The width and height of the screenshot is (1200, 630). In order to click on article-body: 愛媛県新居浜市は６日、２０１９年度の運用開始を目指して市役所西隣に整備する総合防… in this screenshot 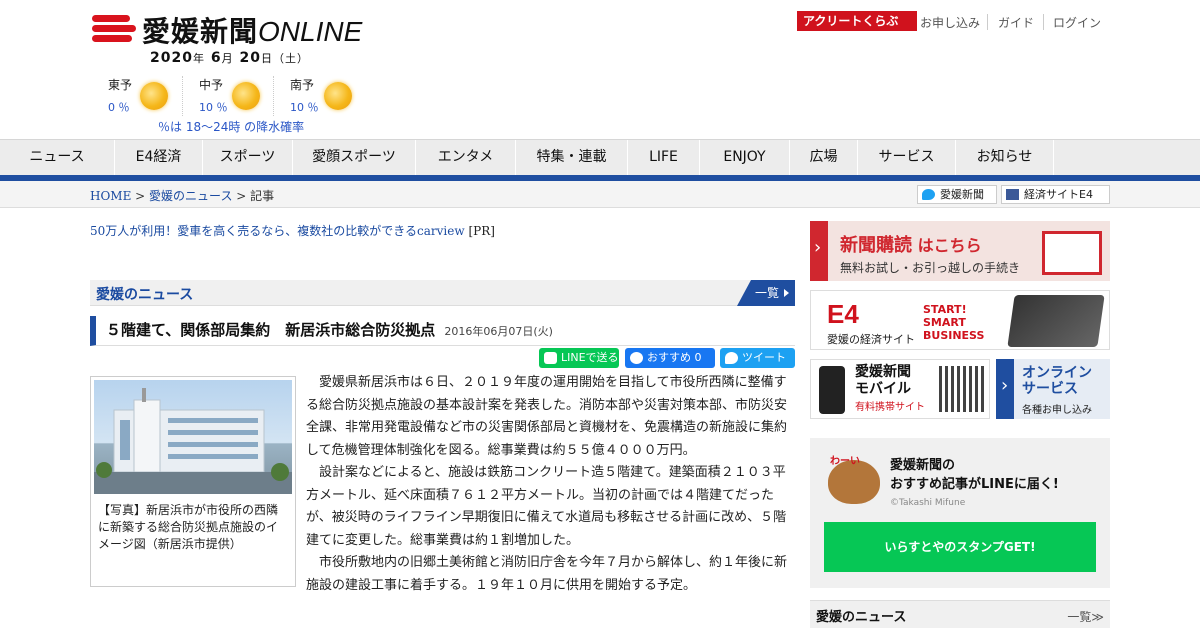, I will do `click(548, 484)`.